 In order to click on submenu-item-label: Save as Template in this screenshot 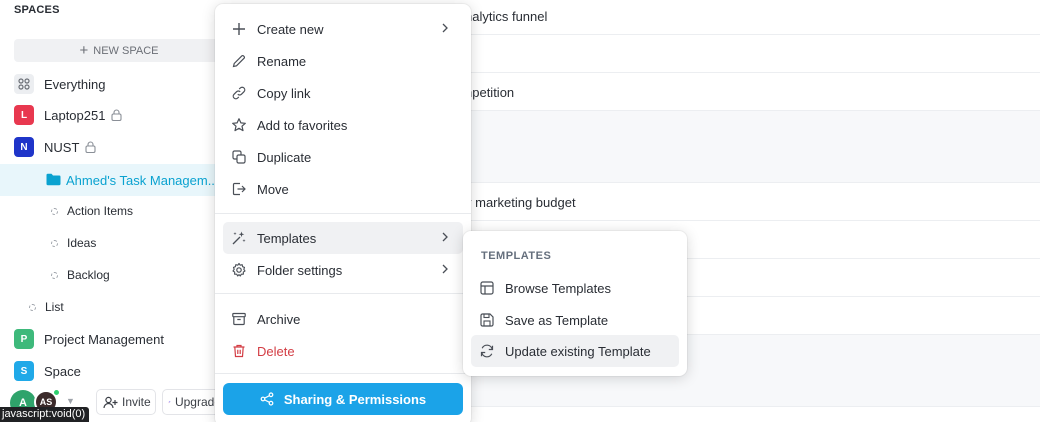, I will do `click(557, 320)`.